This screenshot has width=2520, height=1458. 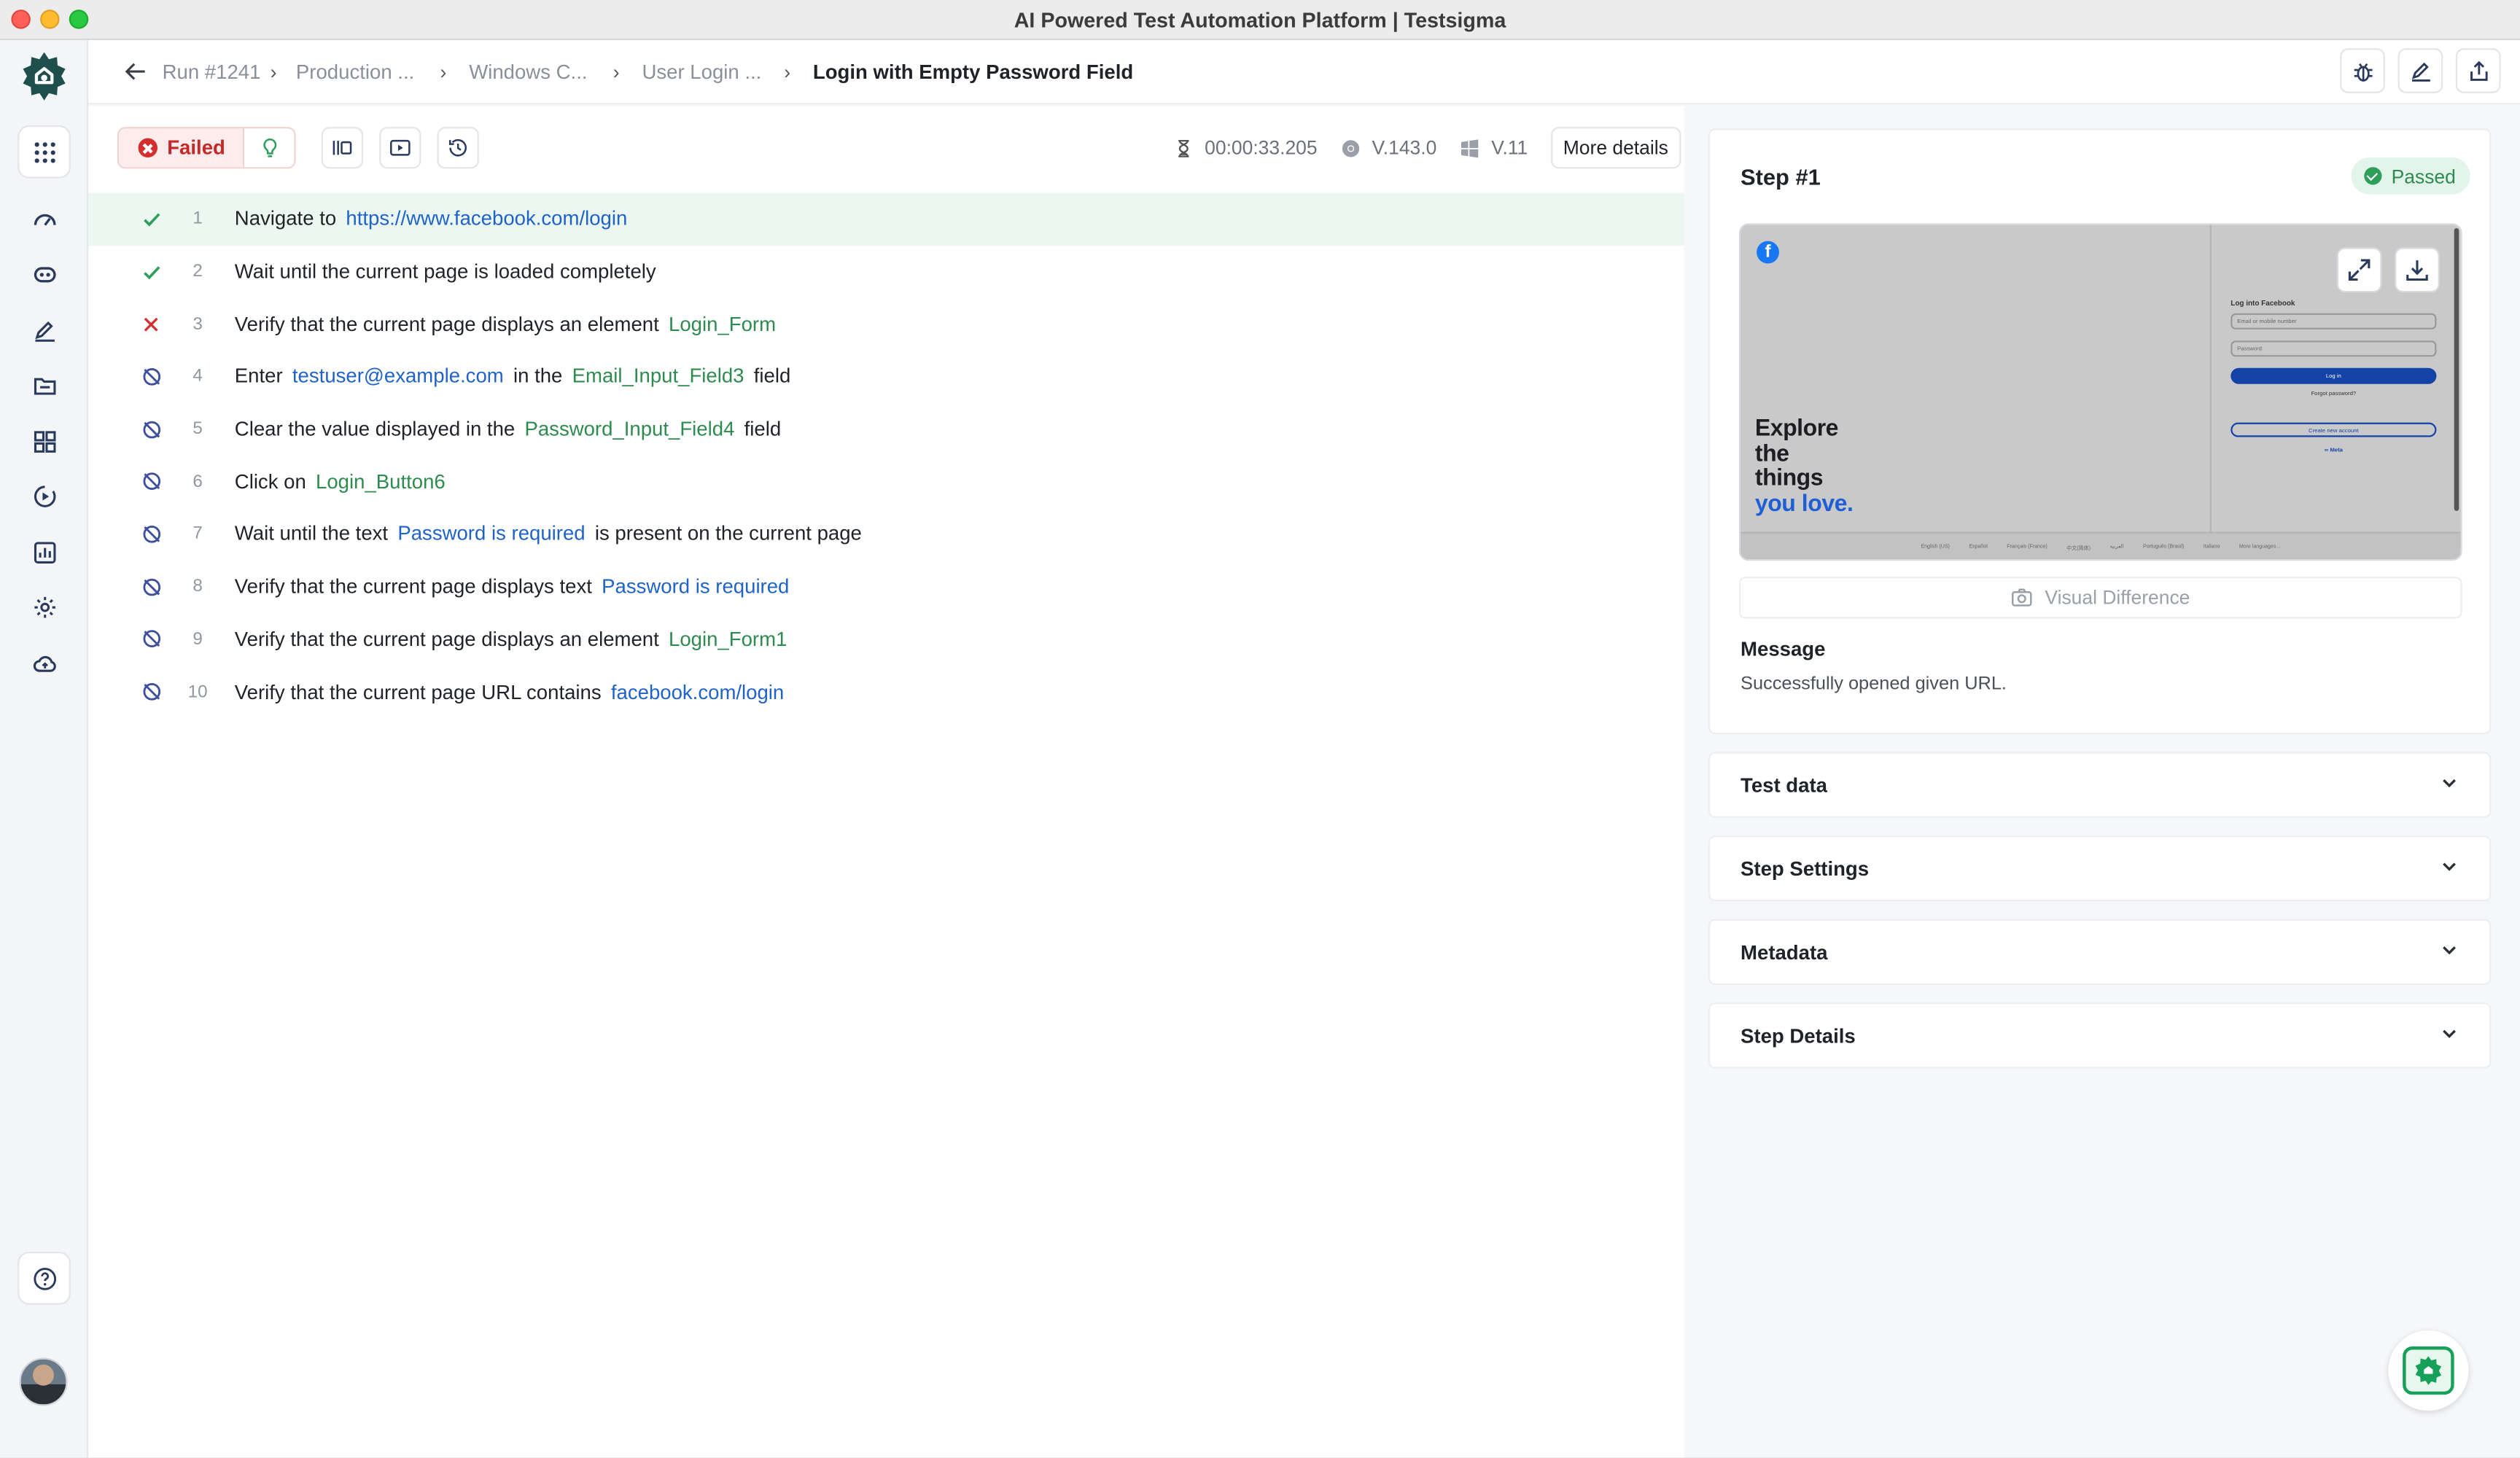 What do you see at coordinates (44, 330) in the screenshot?
I see `test-cases-button` at bounding box center [44, 330].